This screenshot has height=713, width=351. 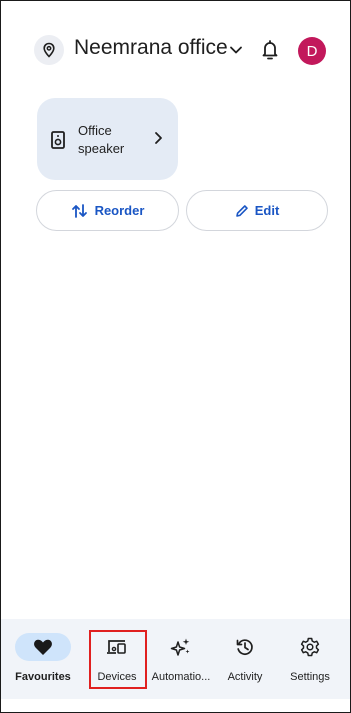 I want to click on avatar: D, so click(x=312, y=51).